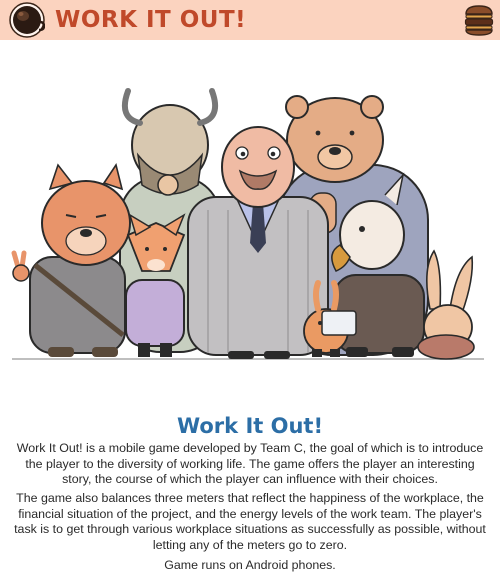 The height and width of the screenshot is (574, 500). I want to click on site-title: WORK IT OUT!, so click(150, 20).